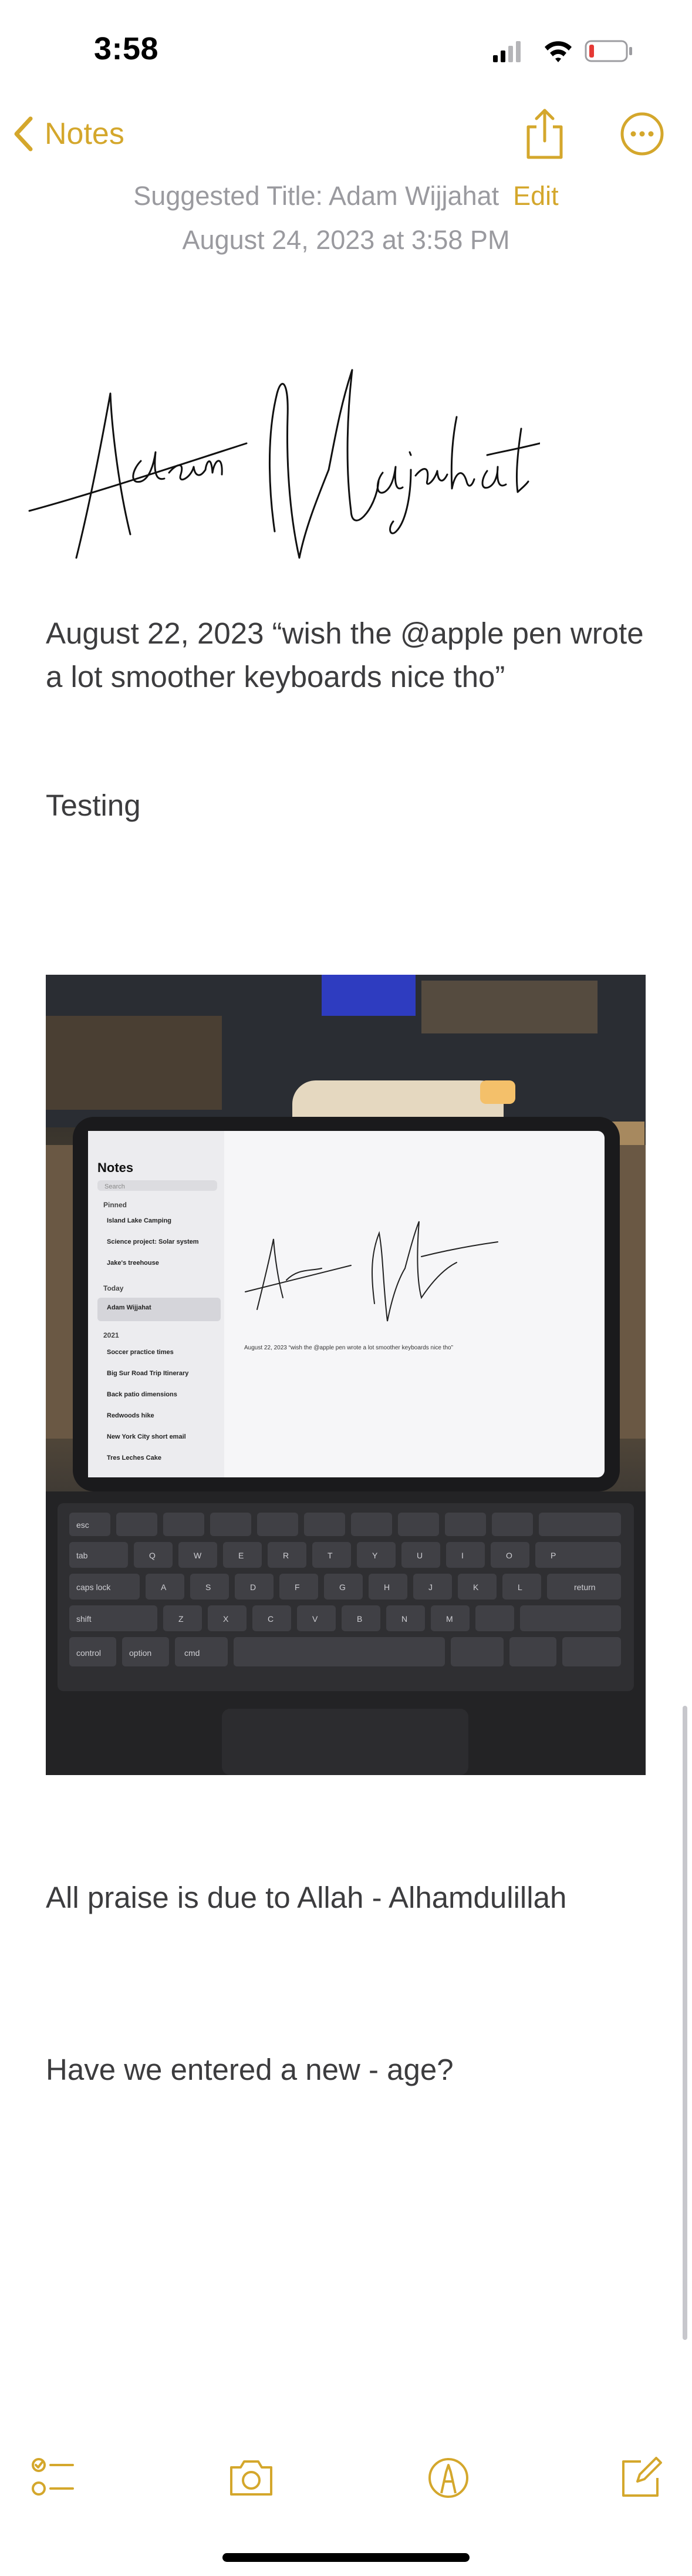  I want to click on keyboard-key: U, so click(420, 1555).